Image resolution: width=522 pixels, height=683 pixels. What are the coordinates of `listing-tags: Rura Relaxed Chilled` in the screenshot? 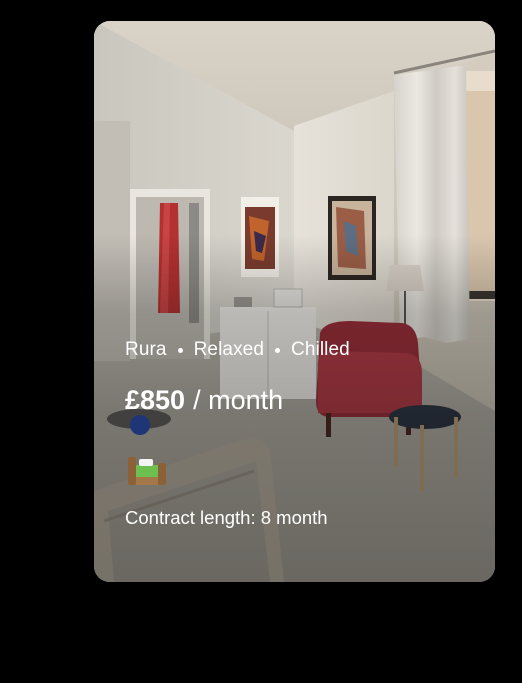 It's located at (298, 350).